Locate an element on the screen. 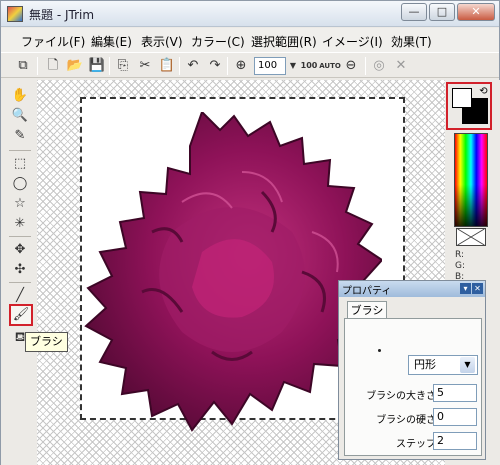  cut-icon: ✂ is located at coordinates (145, 66).